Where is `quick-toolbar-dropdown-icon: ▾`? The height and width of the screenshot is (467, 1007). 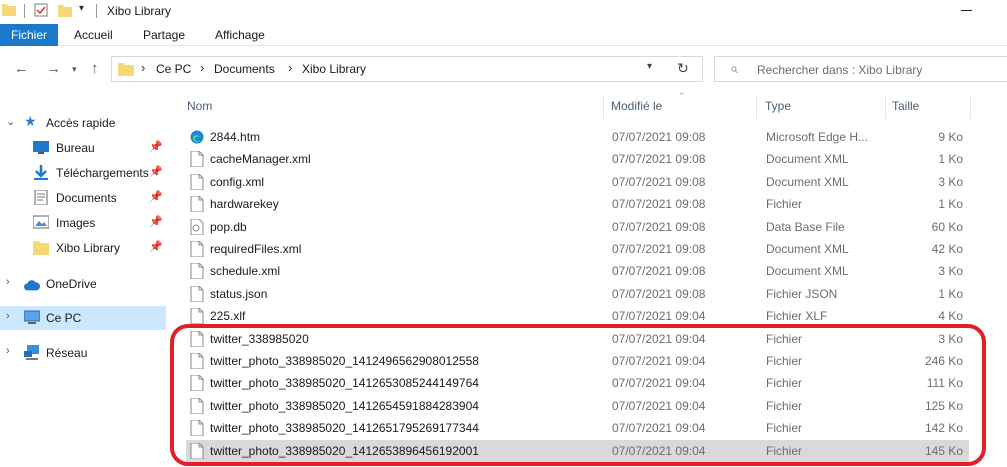
quick-toolbar-dropdown-icon: ▾ is located at coordinates (81, 8).